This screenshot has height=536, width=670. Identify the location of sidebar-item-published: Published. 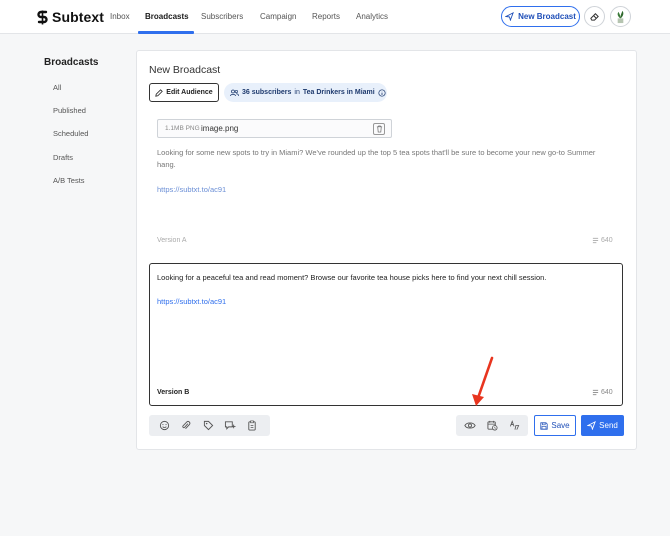
(69, 110).